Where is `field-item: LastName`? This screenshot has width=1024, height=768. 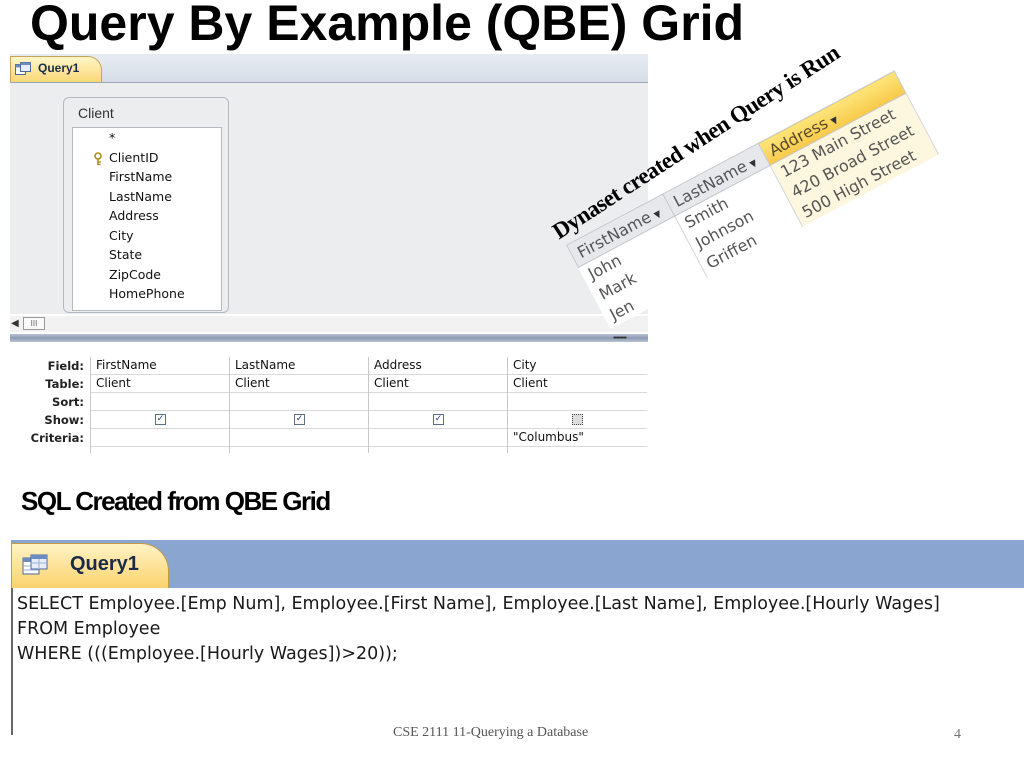 field-item: LastName is located at coordinates (140, 196).